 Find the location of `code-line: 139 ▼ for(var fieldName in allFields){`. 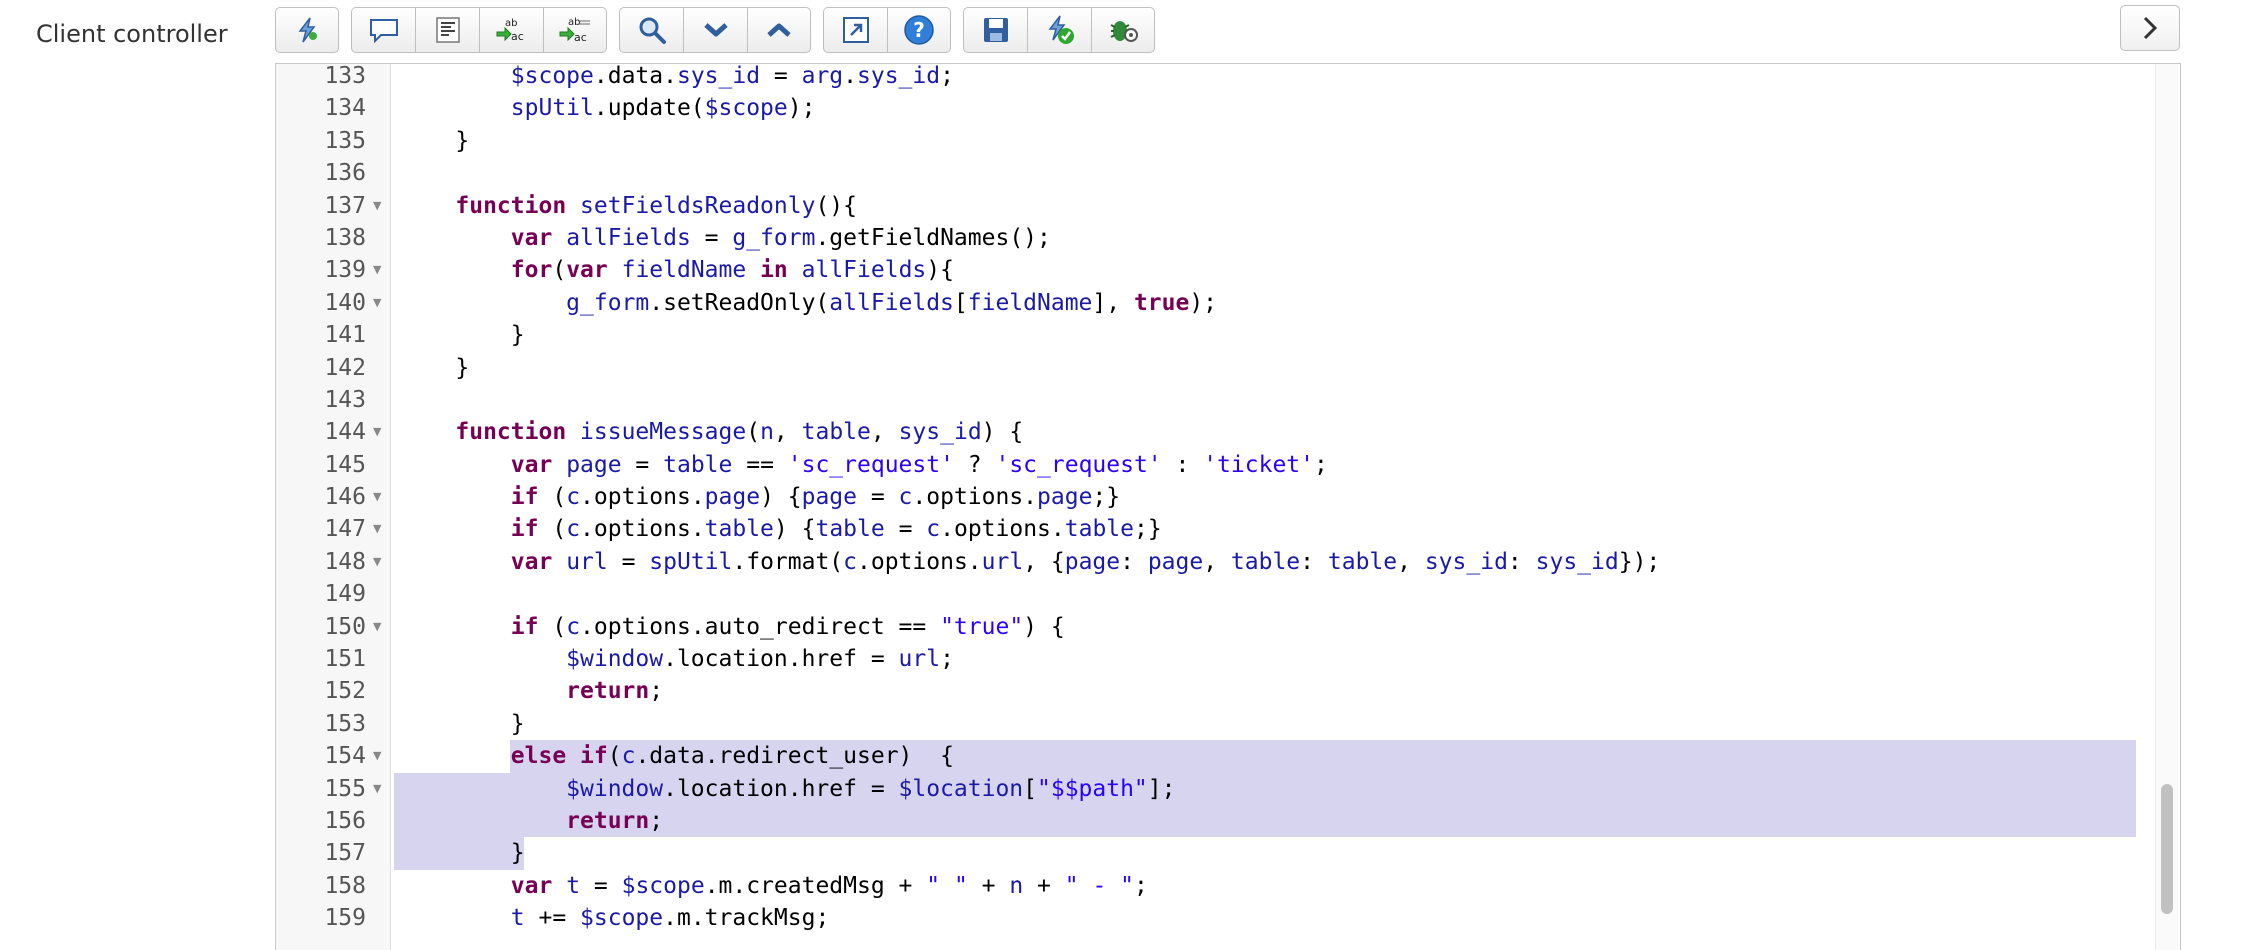

code-line: 139 ▼ for(var fieldName in allFields){ is located at coordinates (1228, 270).